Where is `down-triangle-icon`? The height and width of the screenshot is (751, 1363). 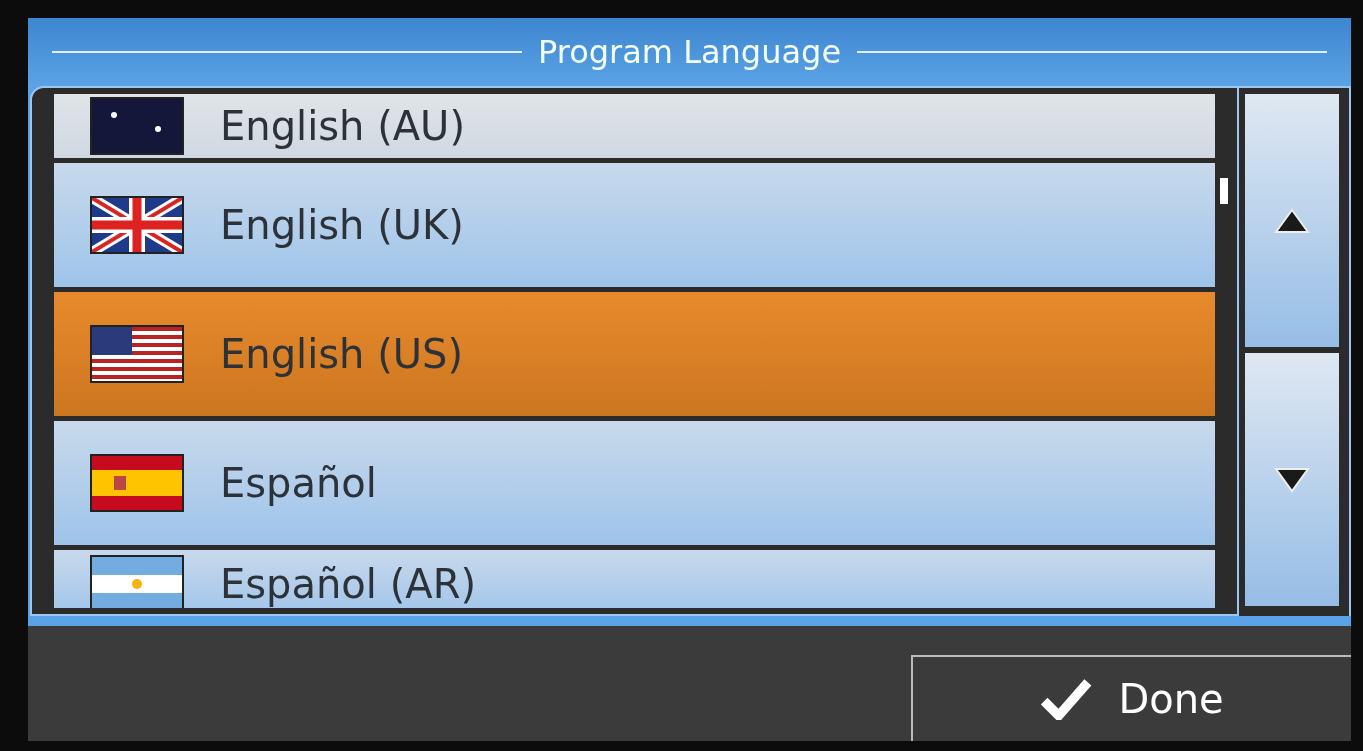 down-triangle-icon is located at coordinates (1292, 479).